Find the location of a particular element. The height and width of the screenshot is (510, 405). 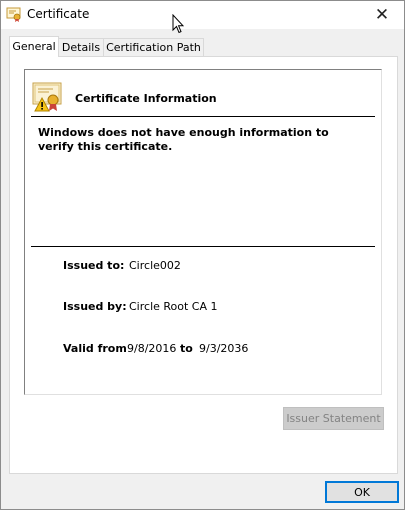

ok-button: OK is located at coordinates (362, 492).